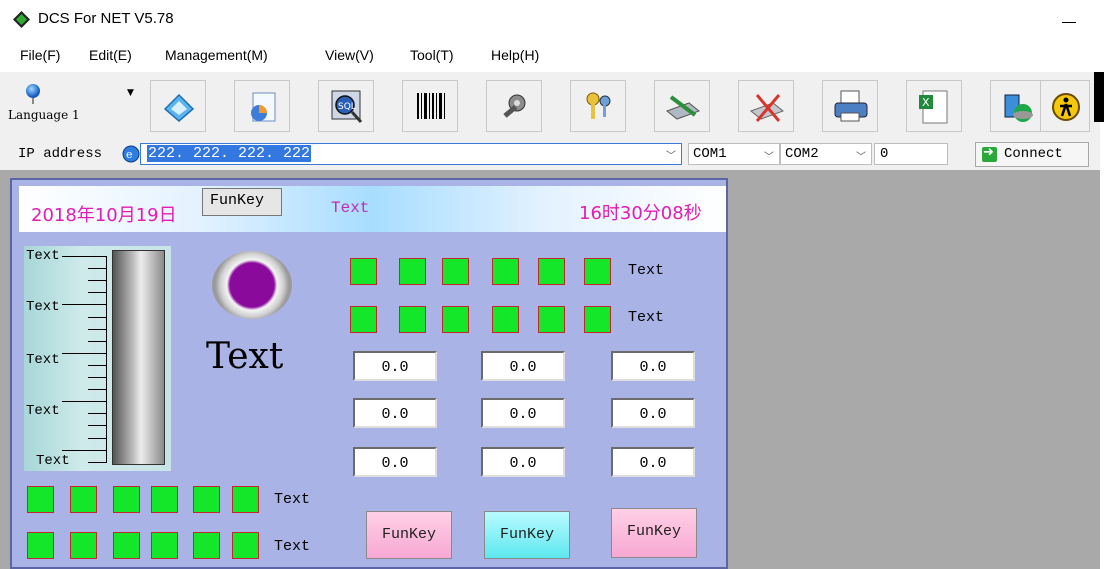  Describe the element at coordinates (646, 317) in the screenshot. I see `led-row-label: Text` at that location.